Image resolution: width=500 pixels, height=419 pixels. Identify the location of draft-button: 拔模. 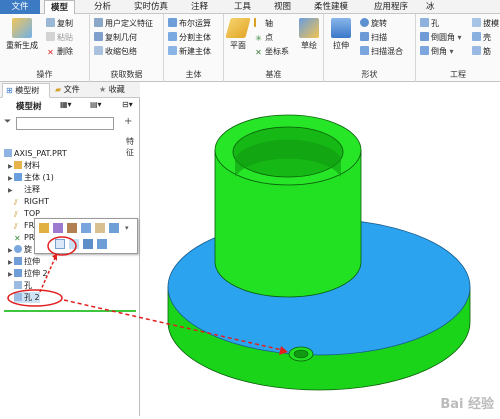
(485, 24).